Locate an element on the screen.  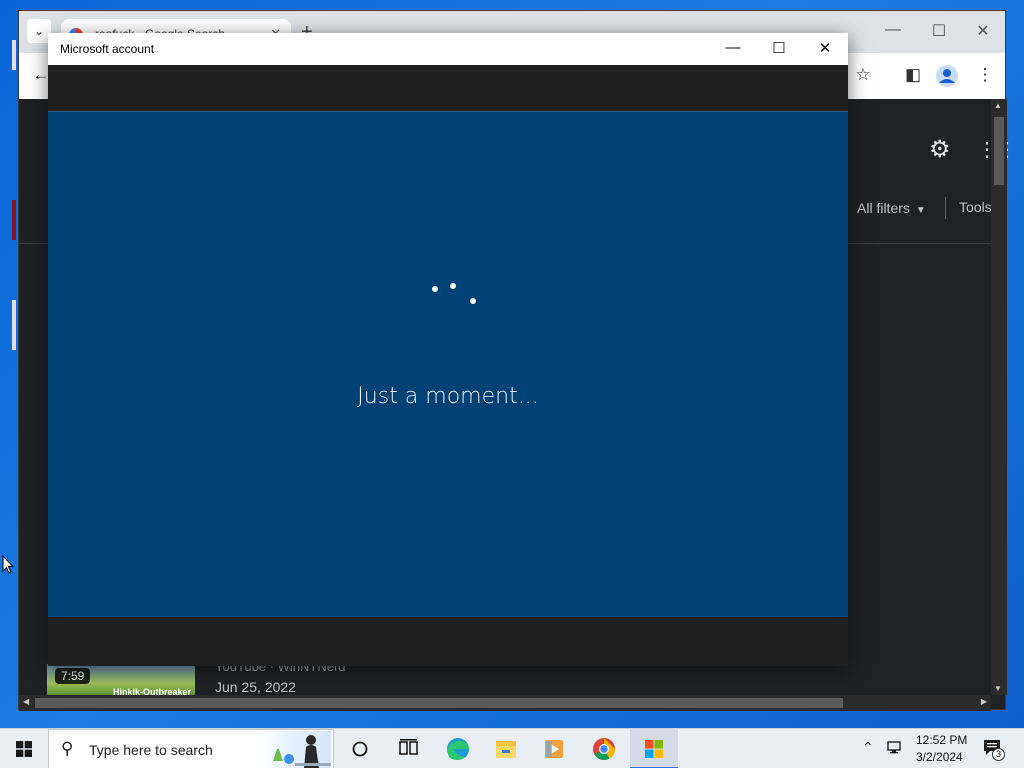
all-filters-button: All filters ▼ is located at coordinates (891, 208).